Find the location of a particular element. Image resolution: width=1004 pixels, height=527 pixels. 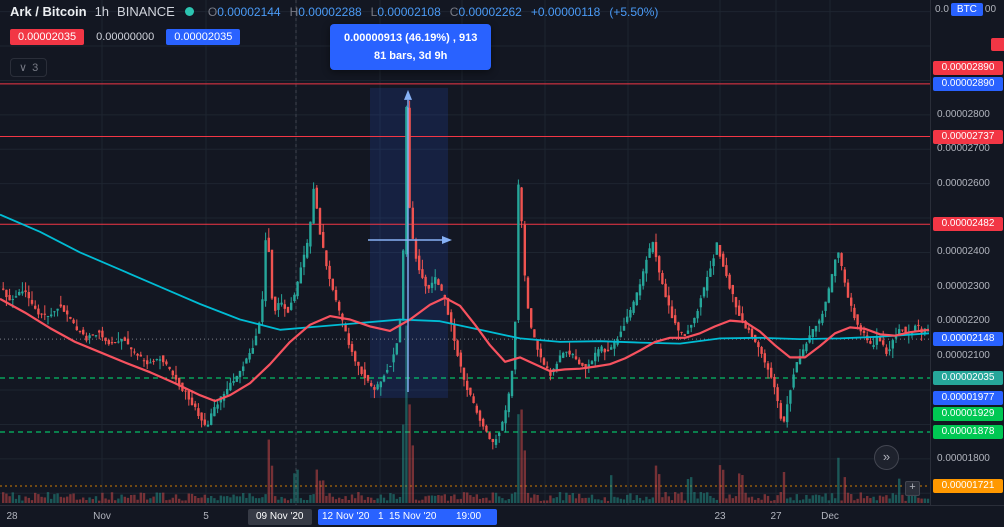

price-scale-badge: 0.00001878 is located at coordinates (968, 432).